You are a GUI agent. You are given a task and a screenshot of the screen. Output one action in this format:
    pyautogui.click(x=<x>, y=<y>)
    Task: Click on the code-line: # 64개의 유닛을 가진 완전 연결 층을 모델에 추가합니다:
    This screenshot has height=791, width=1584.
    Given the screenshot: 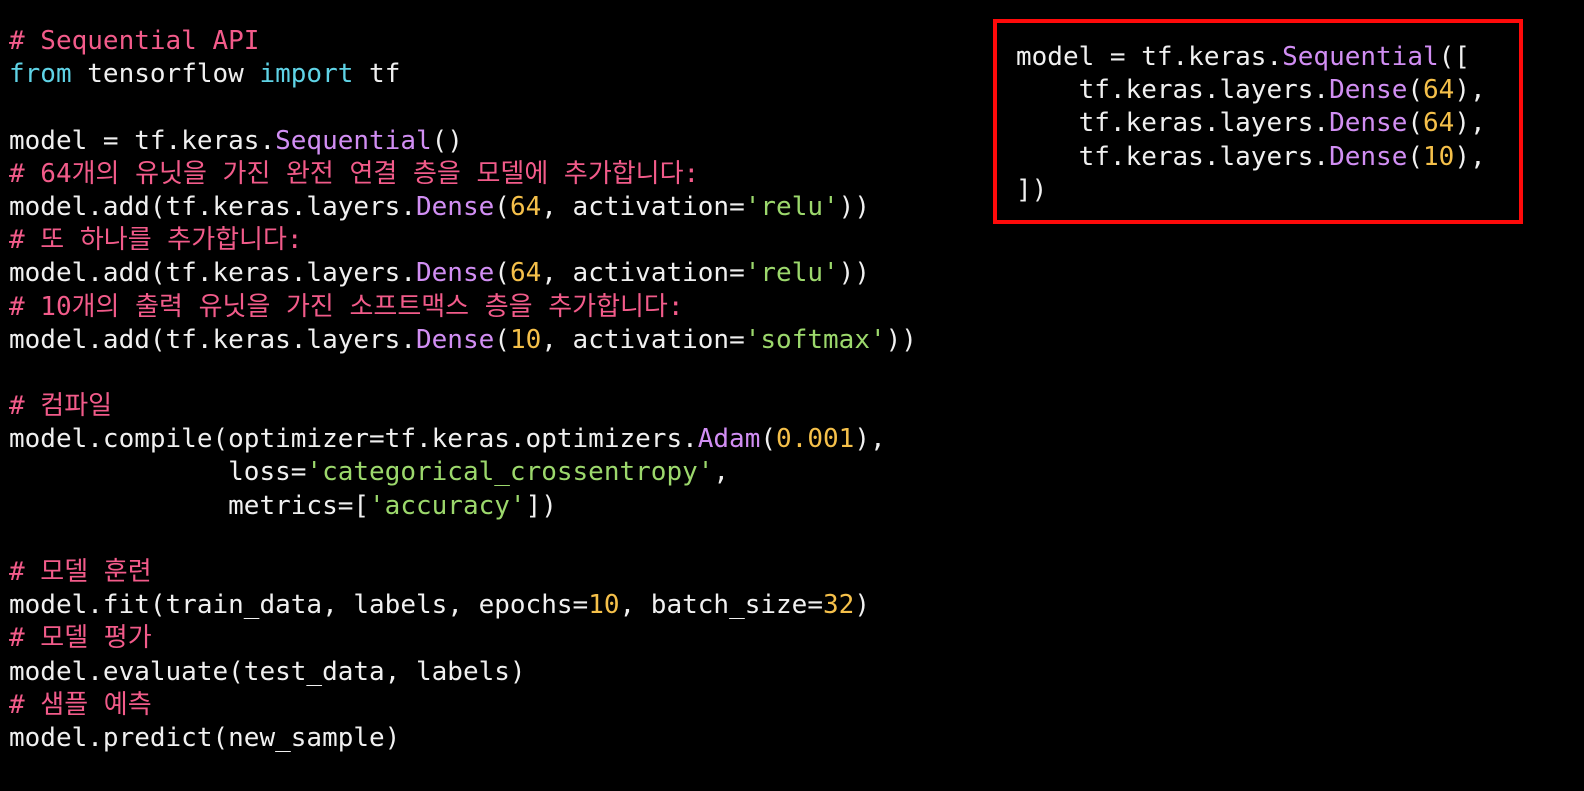 What is the action you would take?
    pyautogui.click(x=463, y=174)
    